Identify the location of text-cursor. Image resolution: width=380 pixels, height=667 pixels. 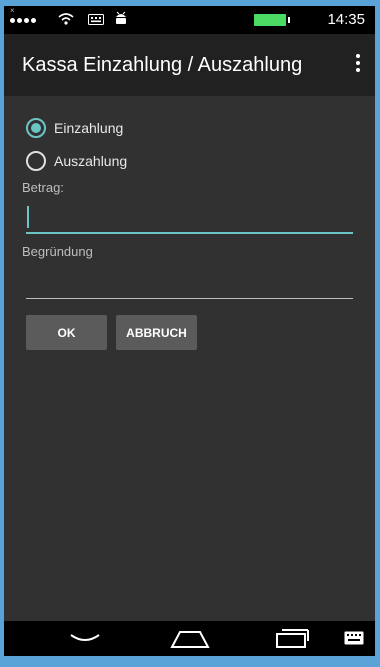
(28, 217).